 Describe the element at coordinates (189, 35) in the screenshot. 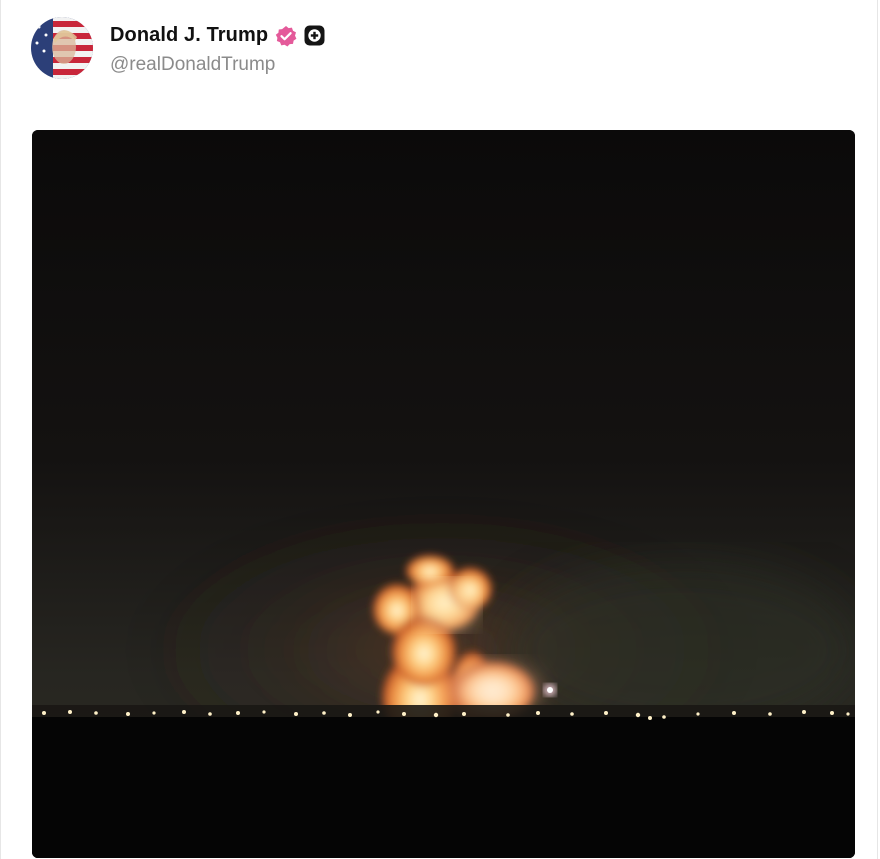

I see `display-name: Donald J. Trump` at that location.